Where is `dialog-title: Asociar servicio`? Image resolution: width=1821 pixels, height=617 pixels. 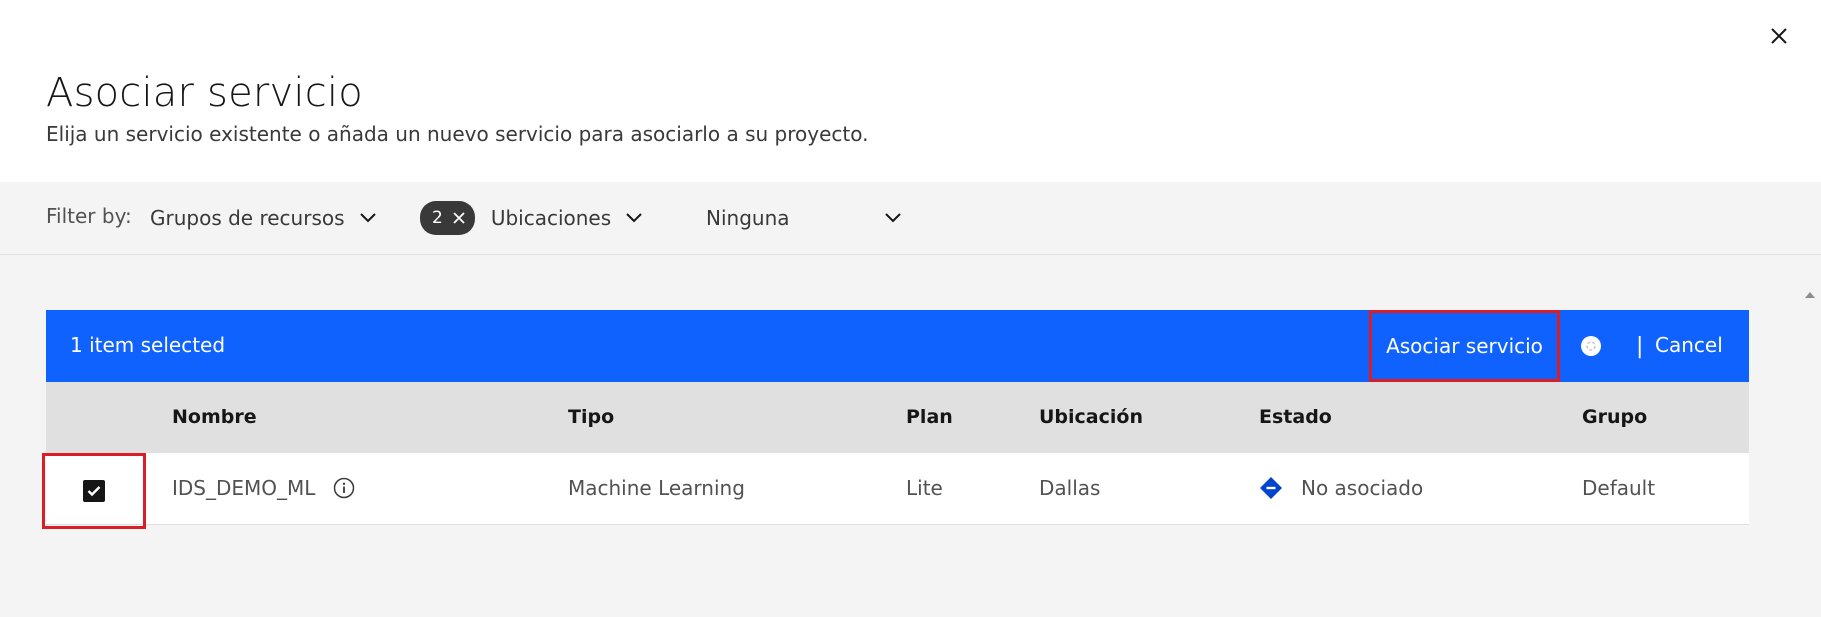 dialog-title: Asociar servicio is located at coordinates (204, 93).